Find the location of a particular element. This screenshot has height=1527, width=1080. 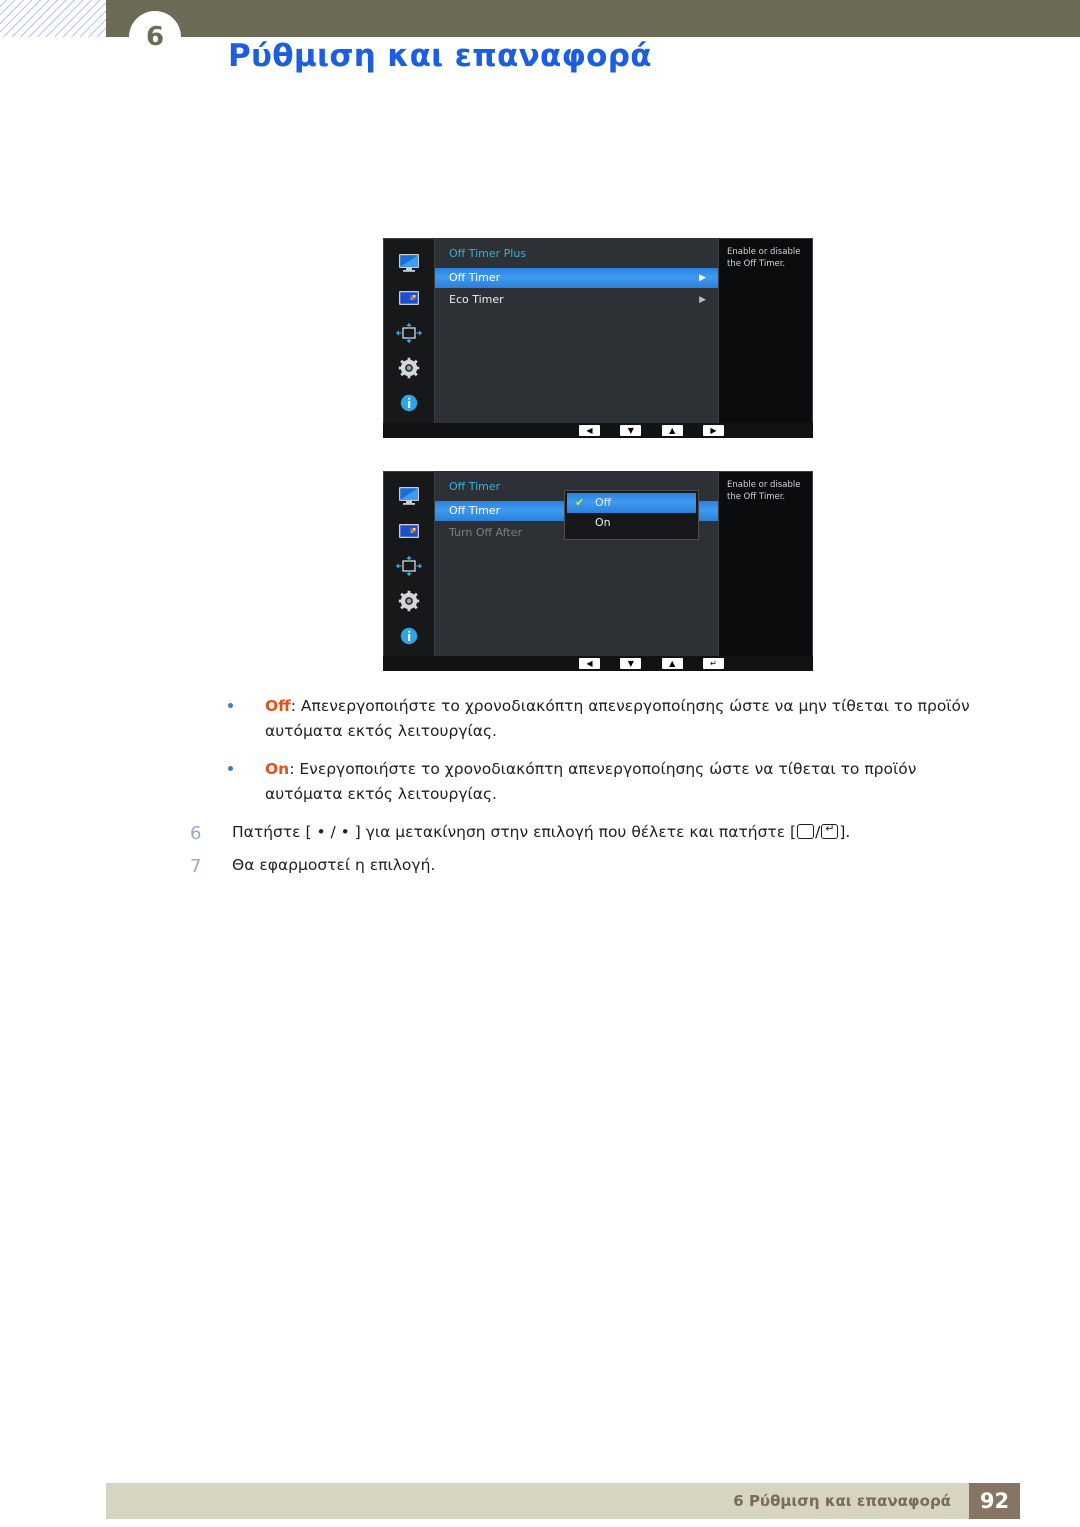

bullet-keyword: On is located at coordinates (277, 769).